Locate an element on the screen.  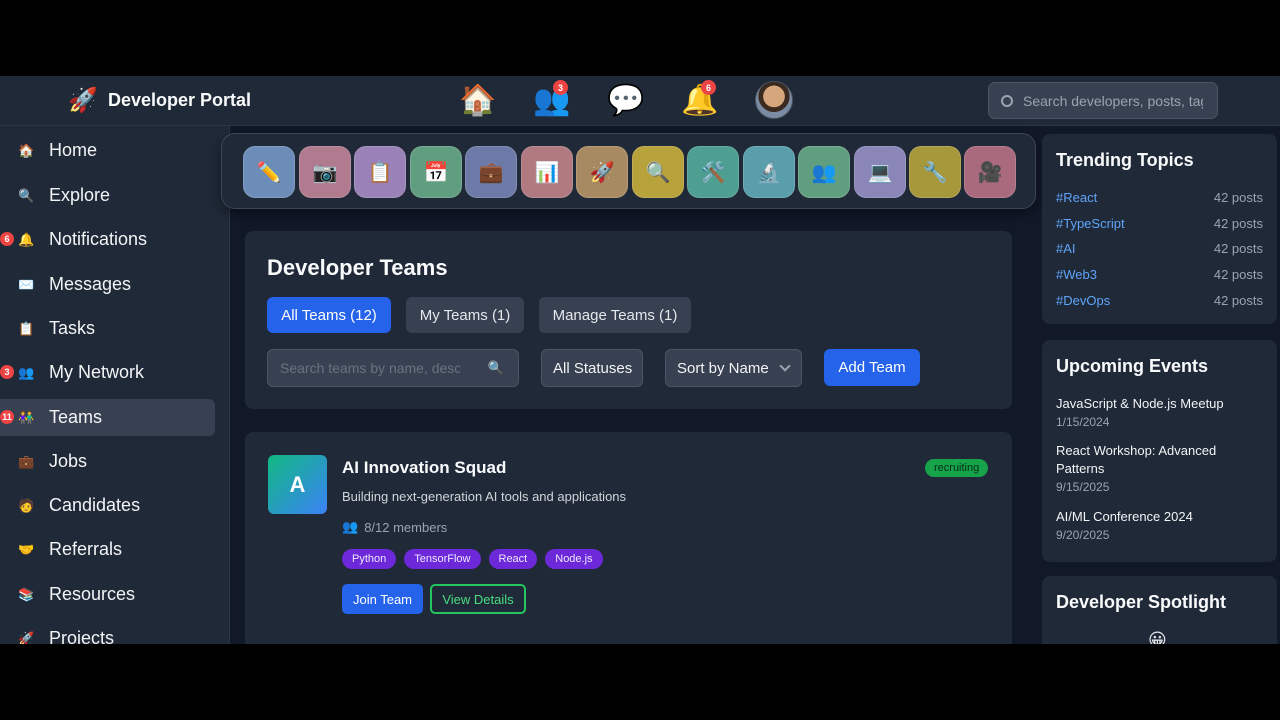
members-count: 8/12 members is located at coordinates (406, 527).